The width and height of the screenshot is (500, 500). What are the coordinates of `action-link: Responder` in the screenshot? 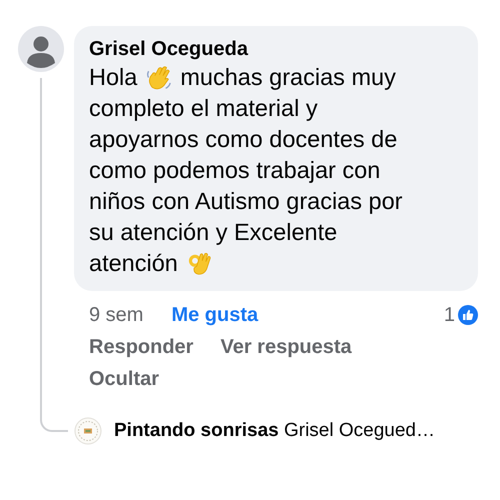 It's located at (141, 347).